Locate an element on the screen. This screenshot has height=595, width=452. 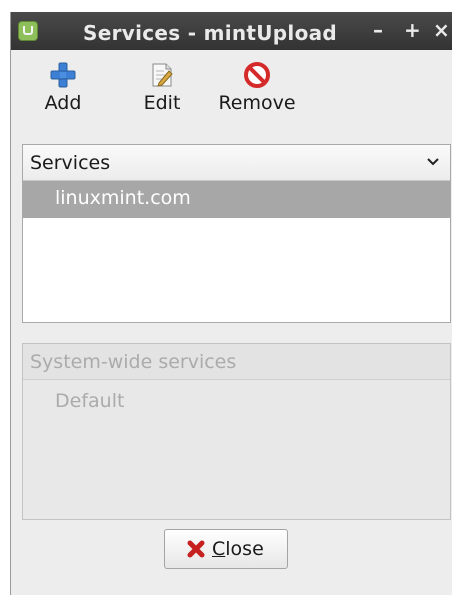
maximize-button: + is located at coordinates (412, 30).